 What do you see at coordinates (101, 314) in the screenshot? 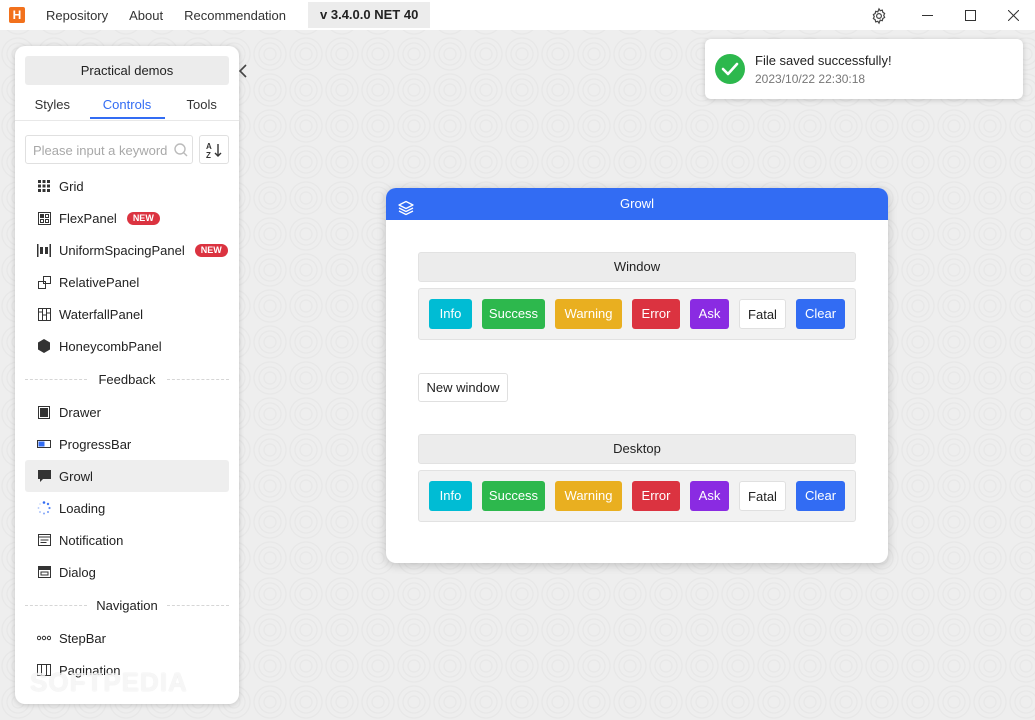
I see `nav-item-label: WaterfallPanel` at bounding box center [101, 314].